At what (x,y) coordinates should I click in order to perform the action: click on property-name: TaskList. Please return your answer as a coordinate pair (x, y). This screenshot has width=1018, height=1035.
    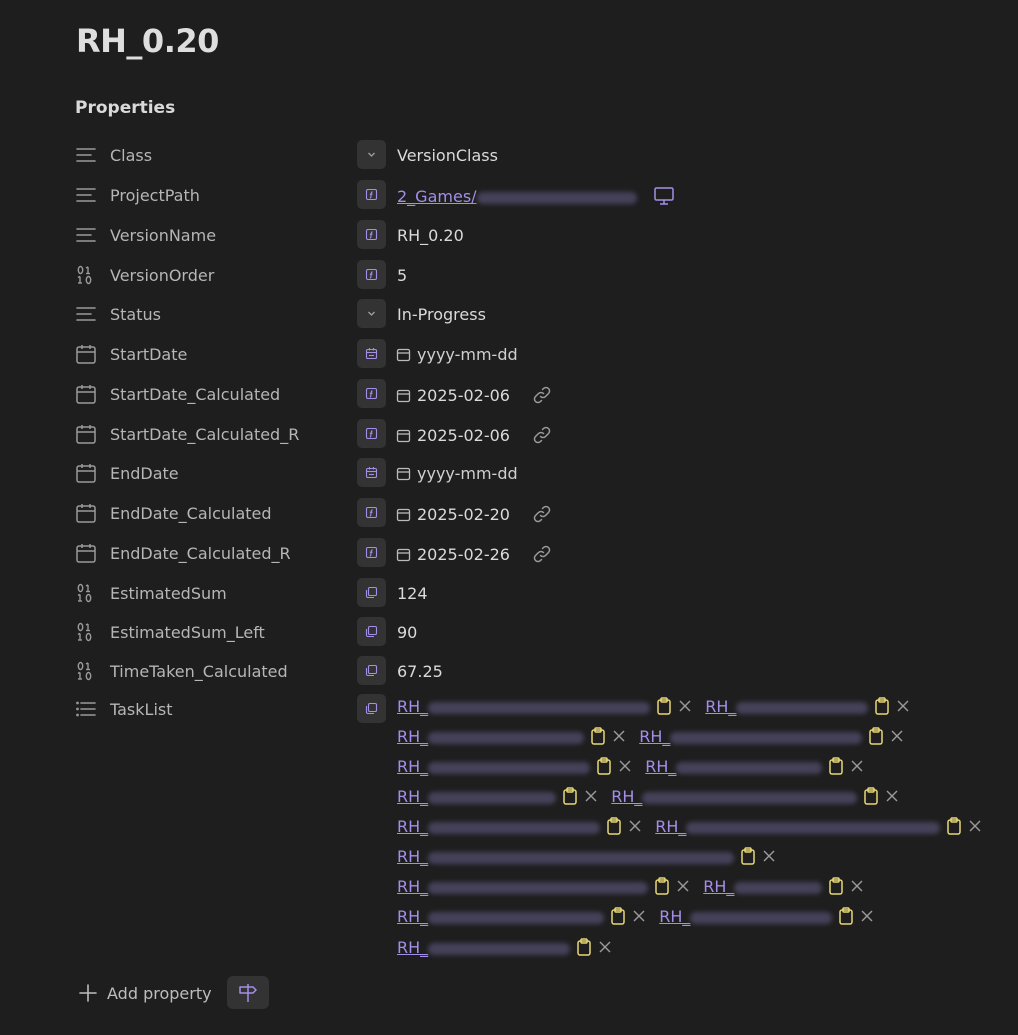
    Looking at the image, I should click on (141, 709).